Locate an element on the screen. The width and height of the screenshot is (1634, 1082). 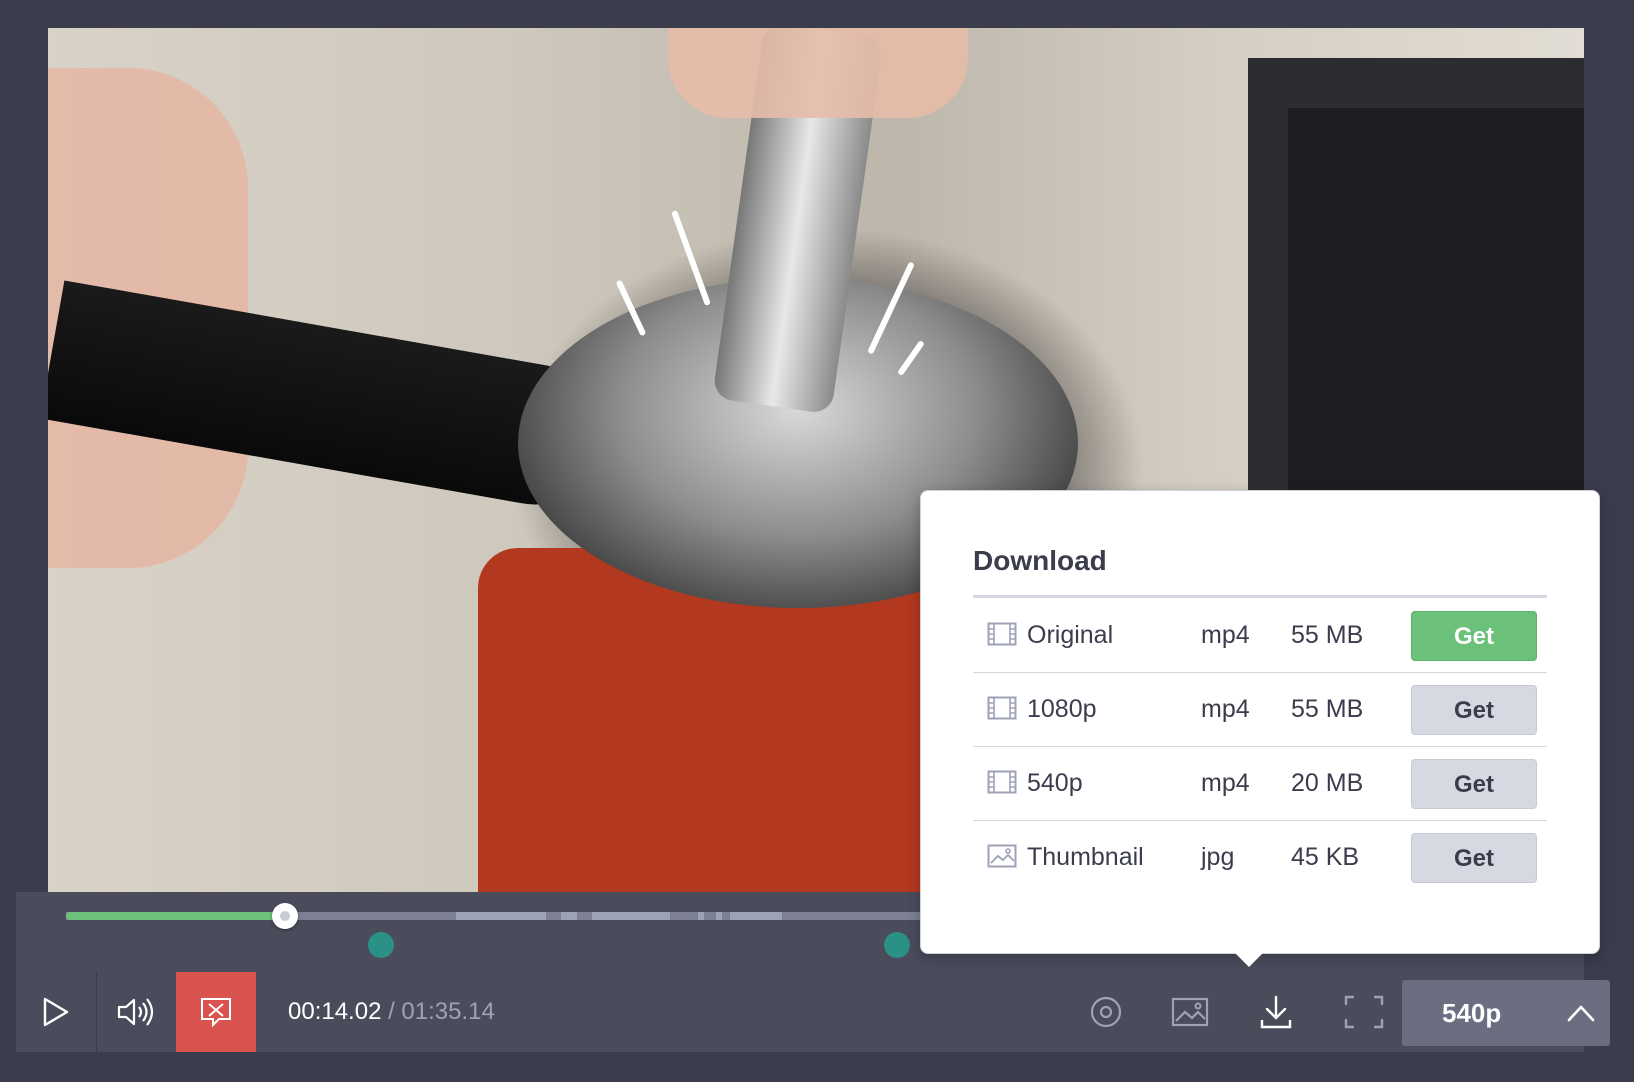
download-row-thumbnail: Thumbnail jpg 45 KB Get is located at coordinates (1260, 857).